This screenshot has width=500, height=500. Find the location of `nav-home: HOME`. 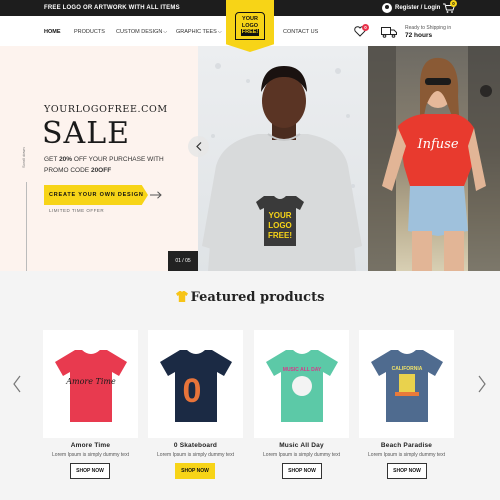

nav-home: HOME is located at coordinates (52, 32).